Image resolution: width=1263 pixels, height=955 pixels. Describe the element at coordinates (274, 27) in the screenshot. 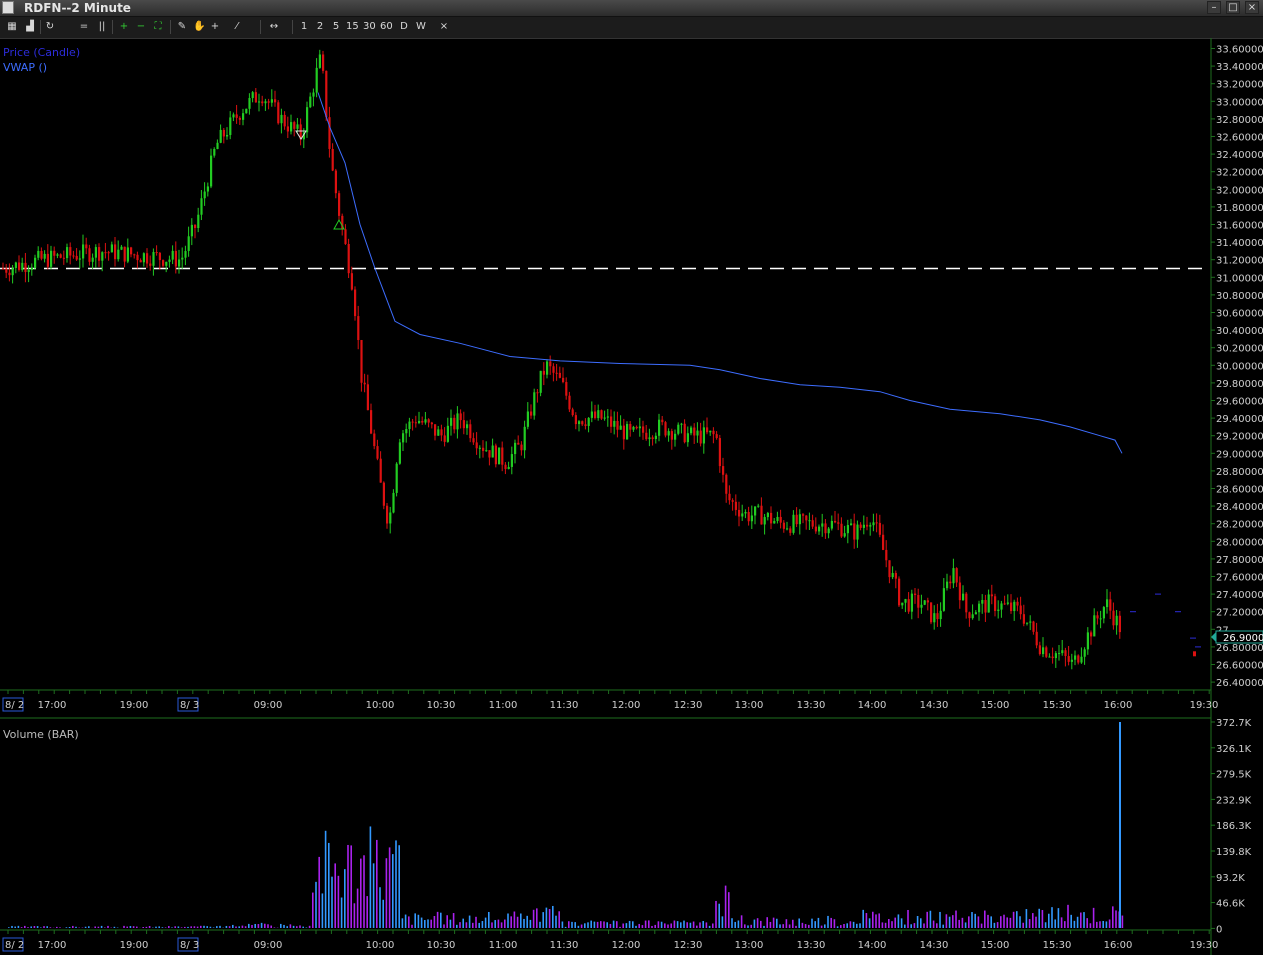

I see `scroll-icon: ↔` at that location.